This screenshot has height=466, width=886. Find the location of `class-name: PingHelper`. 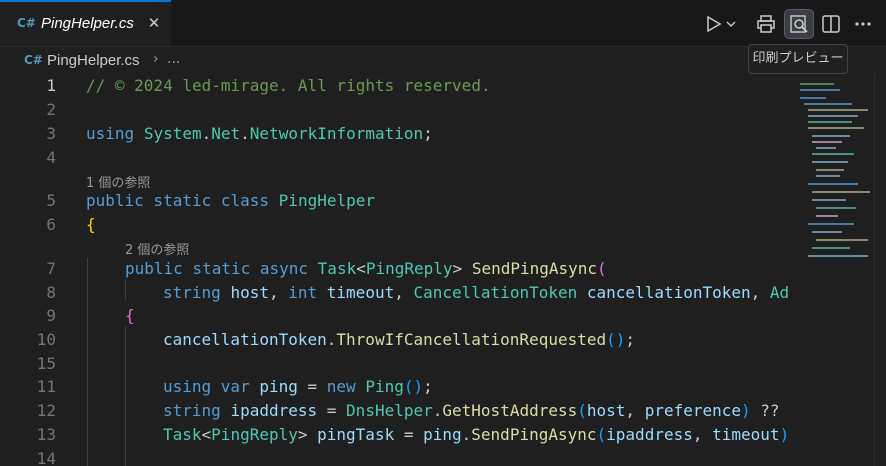

class-name: PingHelper is located at coordinates (326, 200).